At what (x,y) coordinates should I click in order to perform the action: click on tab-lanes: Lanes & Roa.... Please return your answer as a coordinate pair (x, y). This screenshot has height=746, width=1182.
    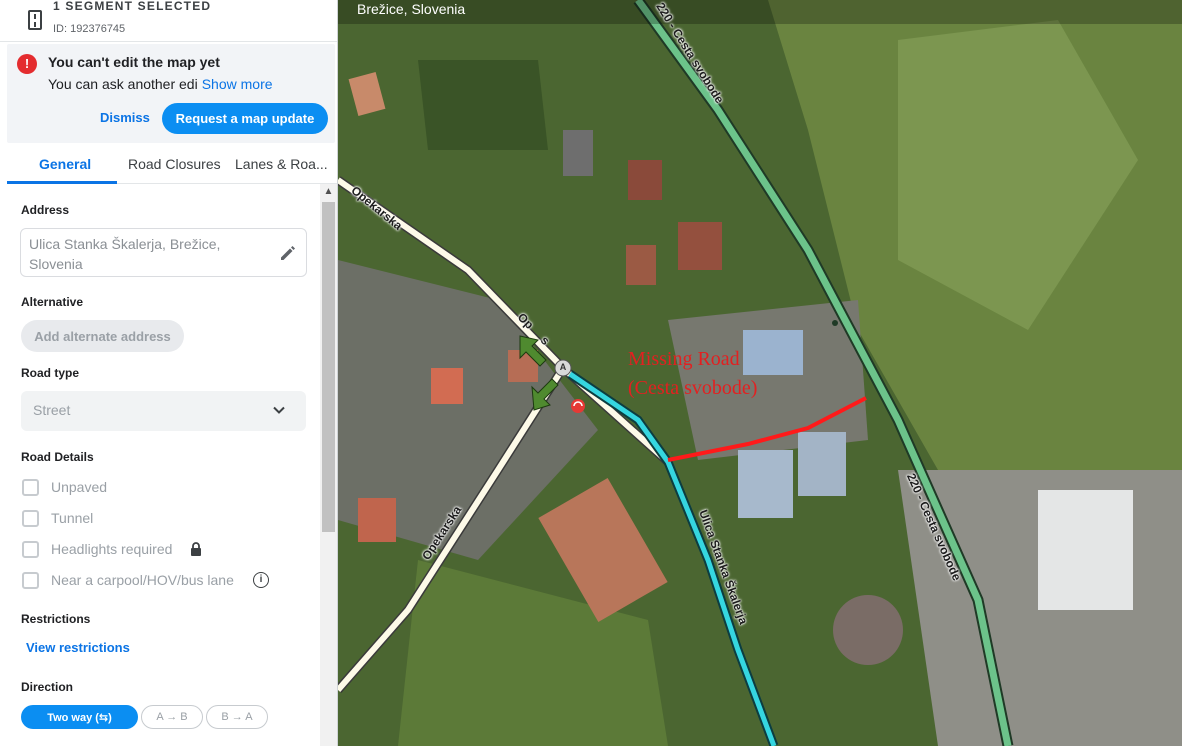
    Looking at the image, I should click on (281, 164).